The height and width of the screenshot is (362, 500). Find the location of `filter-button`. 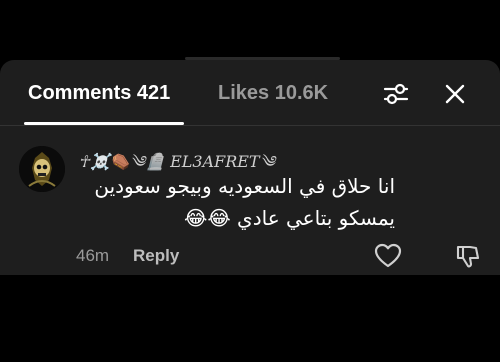

filter-button is located at coordinates (396, 94).